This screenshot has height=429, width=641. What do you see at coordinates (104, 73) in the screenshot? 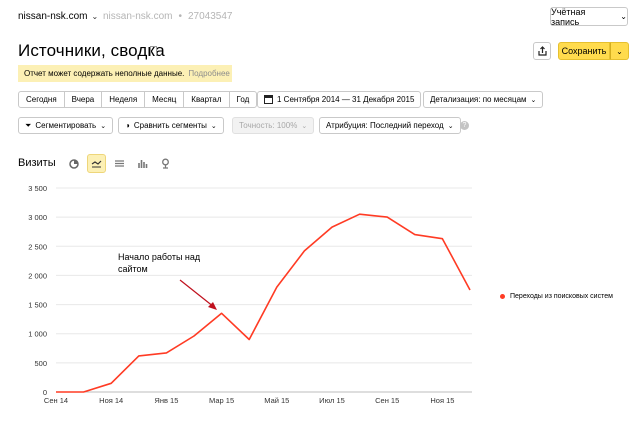
I see `warning-text: Отчет может содержать неполные данные.` at bounding box center [104, 73].